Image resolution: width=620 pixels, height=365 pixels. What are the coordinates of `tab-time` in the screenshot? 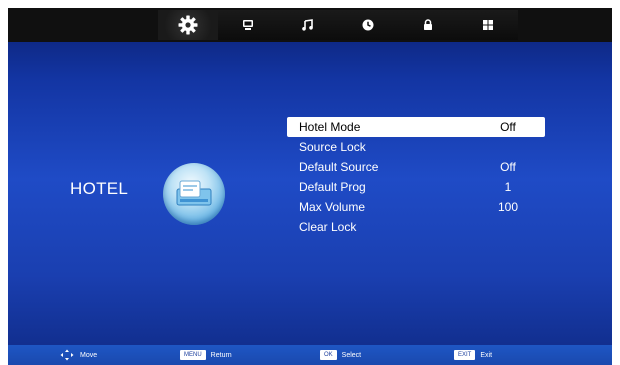 It's located at (368, 25).